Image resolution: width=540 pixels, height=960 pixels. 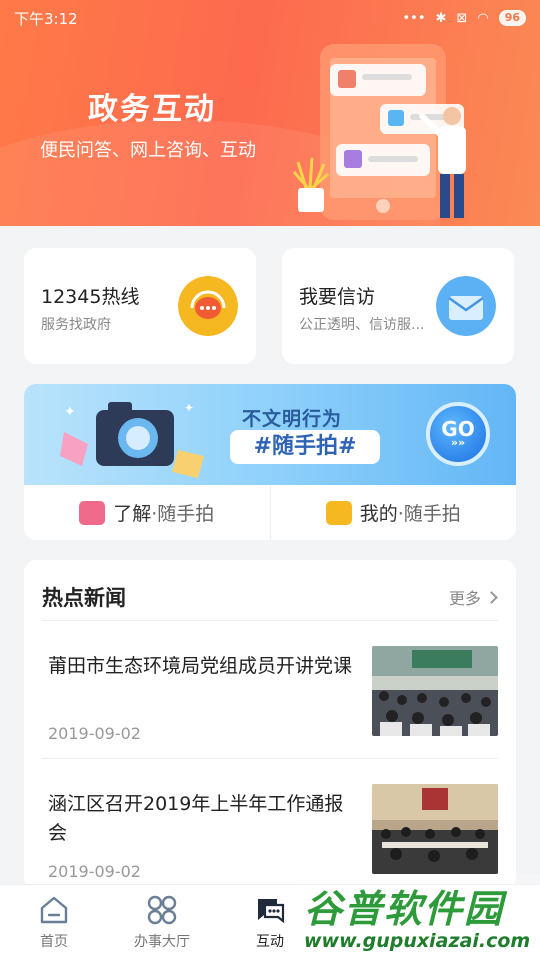 What do you see at coordinates (458, 442) in the screenshot?
I see `go-arrows: »»` at bounding box center [458, 442].